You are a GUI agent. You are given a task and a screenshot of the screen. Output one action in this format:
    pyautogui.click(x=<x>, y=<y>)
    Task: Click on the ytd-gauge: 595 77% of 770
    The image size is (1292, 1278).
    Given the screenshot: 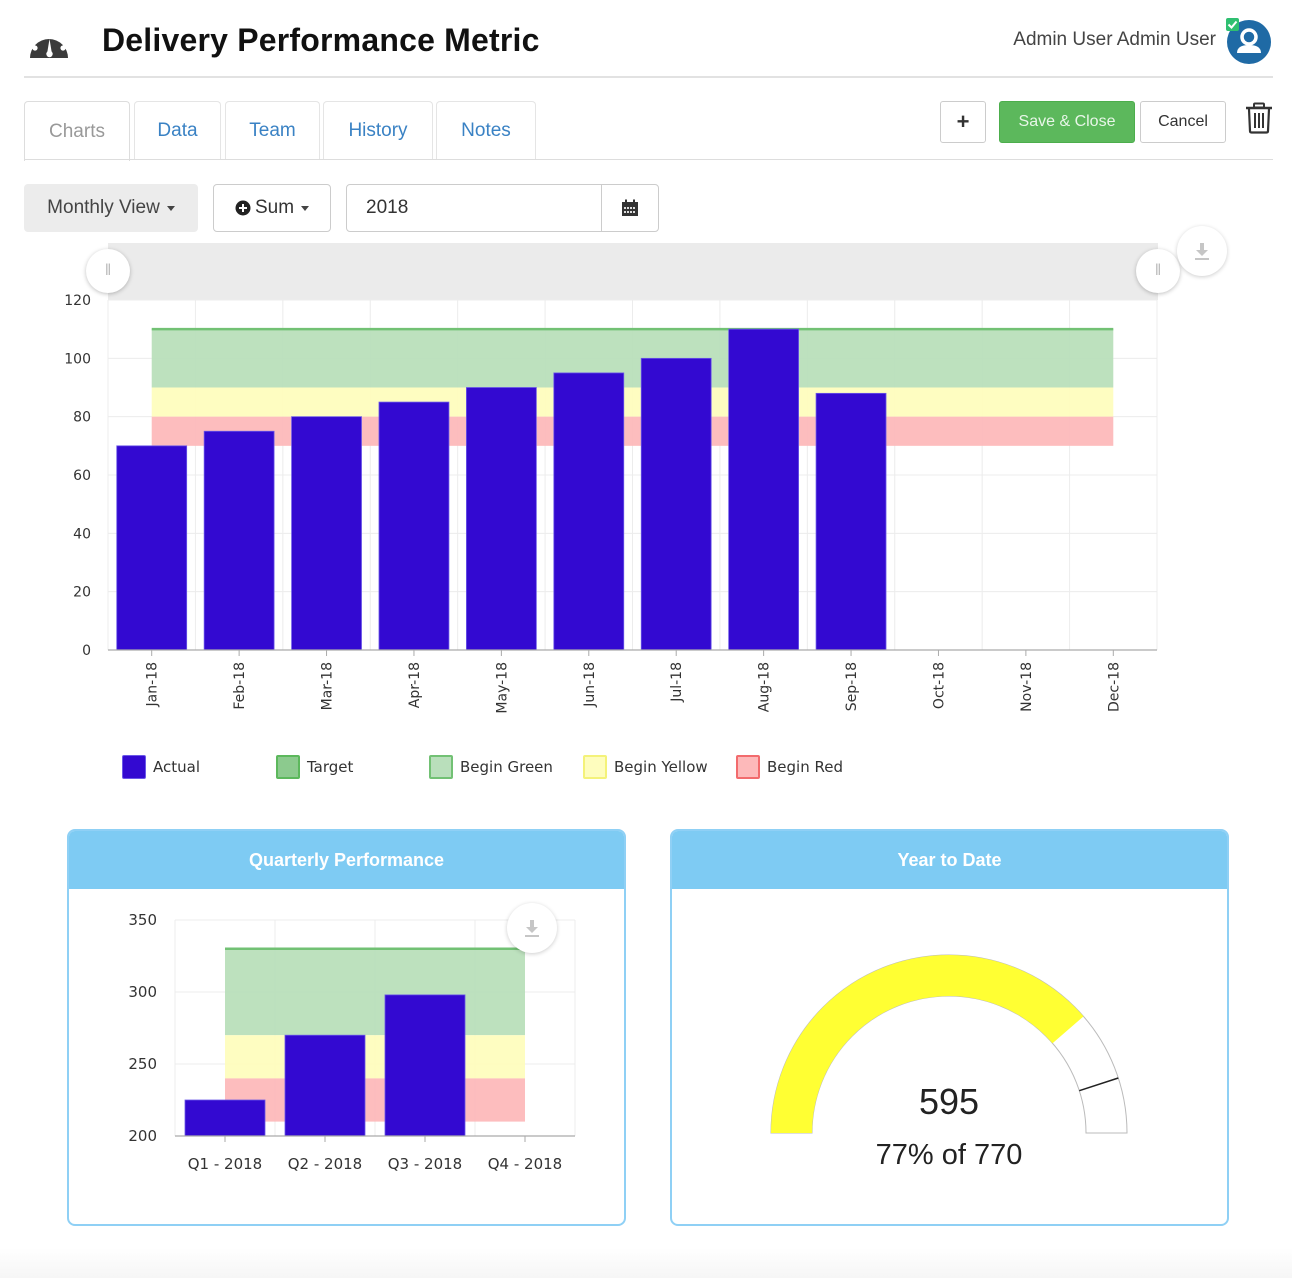 What is the action you would take?
    pyautogui.click(x=949, y=1062)
    